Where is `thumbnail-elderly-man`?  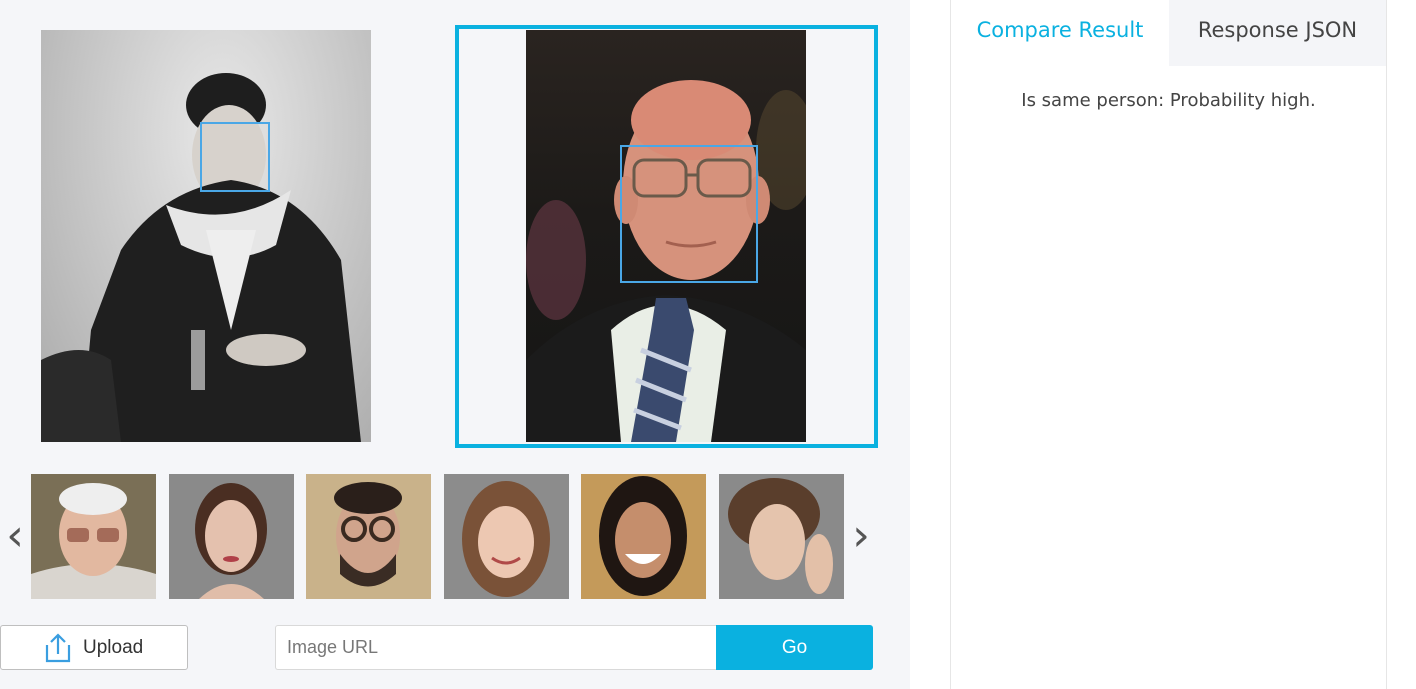
thumbnail-elderly-man is located at coordinates (93, 536).